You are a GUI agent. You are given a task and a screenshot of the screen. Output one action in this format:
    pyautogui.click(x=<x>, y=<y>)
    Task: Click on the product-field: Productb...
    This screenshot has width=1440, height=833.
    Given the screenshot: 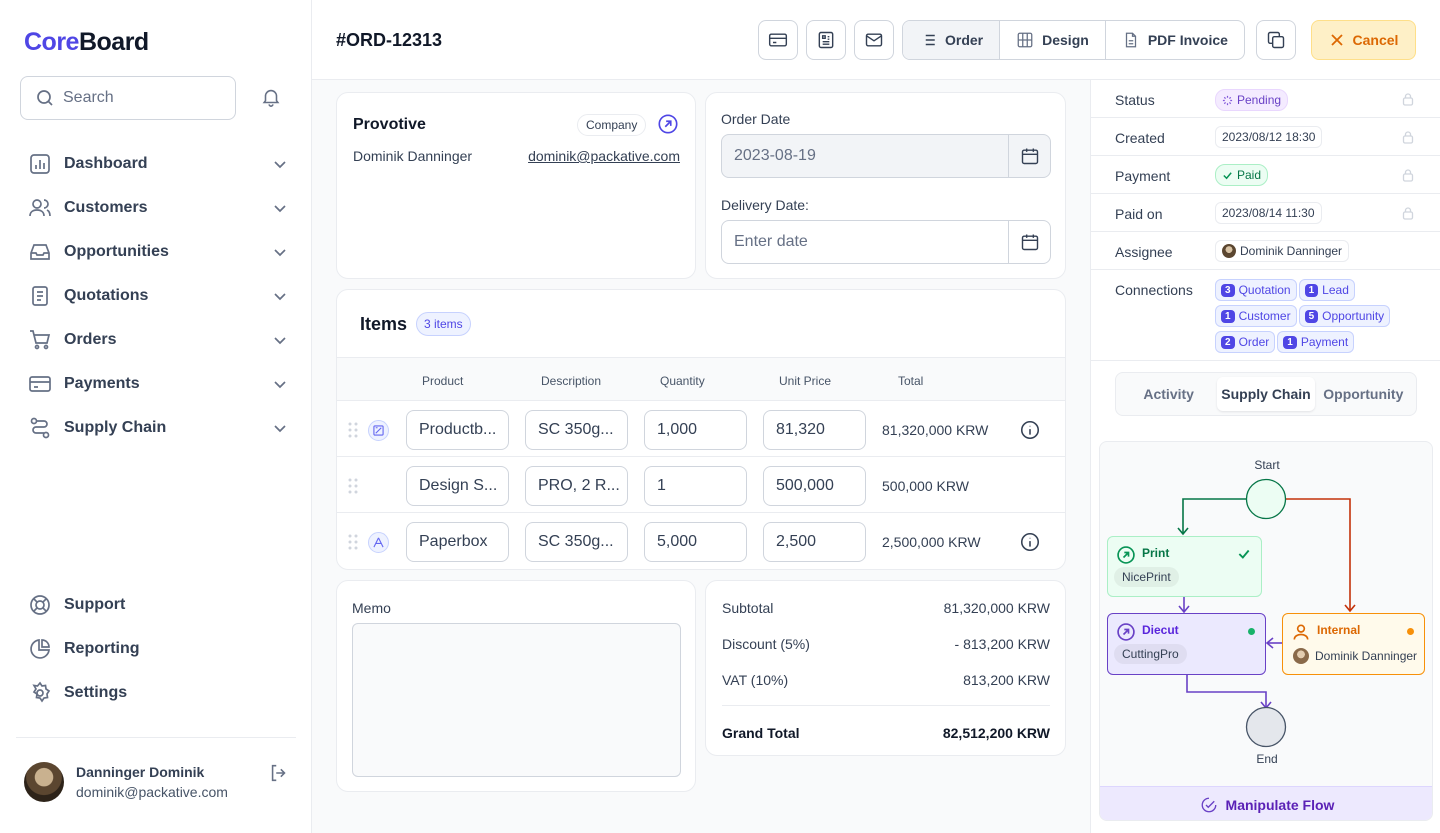 What is the action you would take?
    pyautogui.click(x=457, y=430)
    